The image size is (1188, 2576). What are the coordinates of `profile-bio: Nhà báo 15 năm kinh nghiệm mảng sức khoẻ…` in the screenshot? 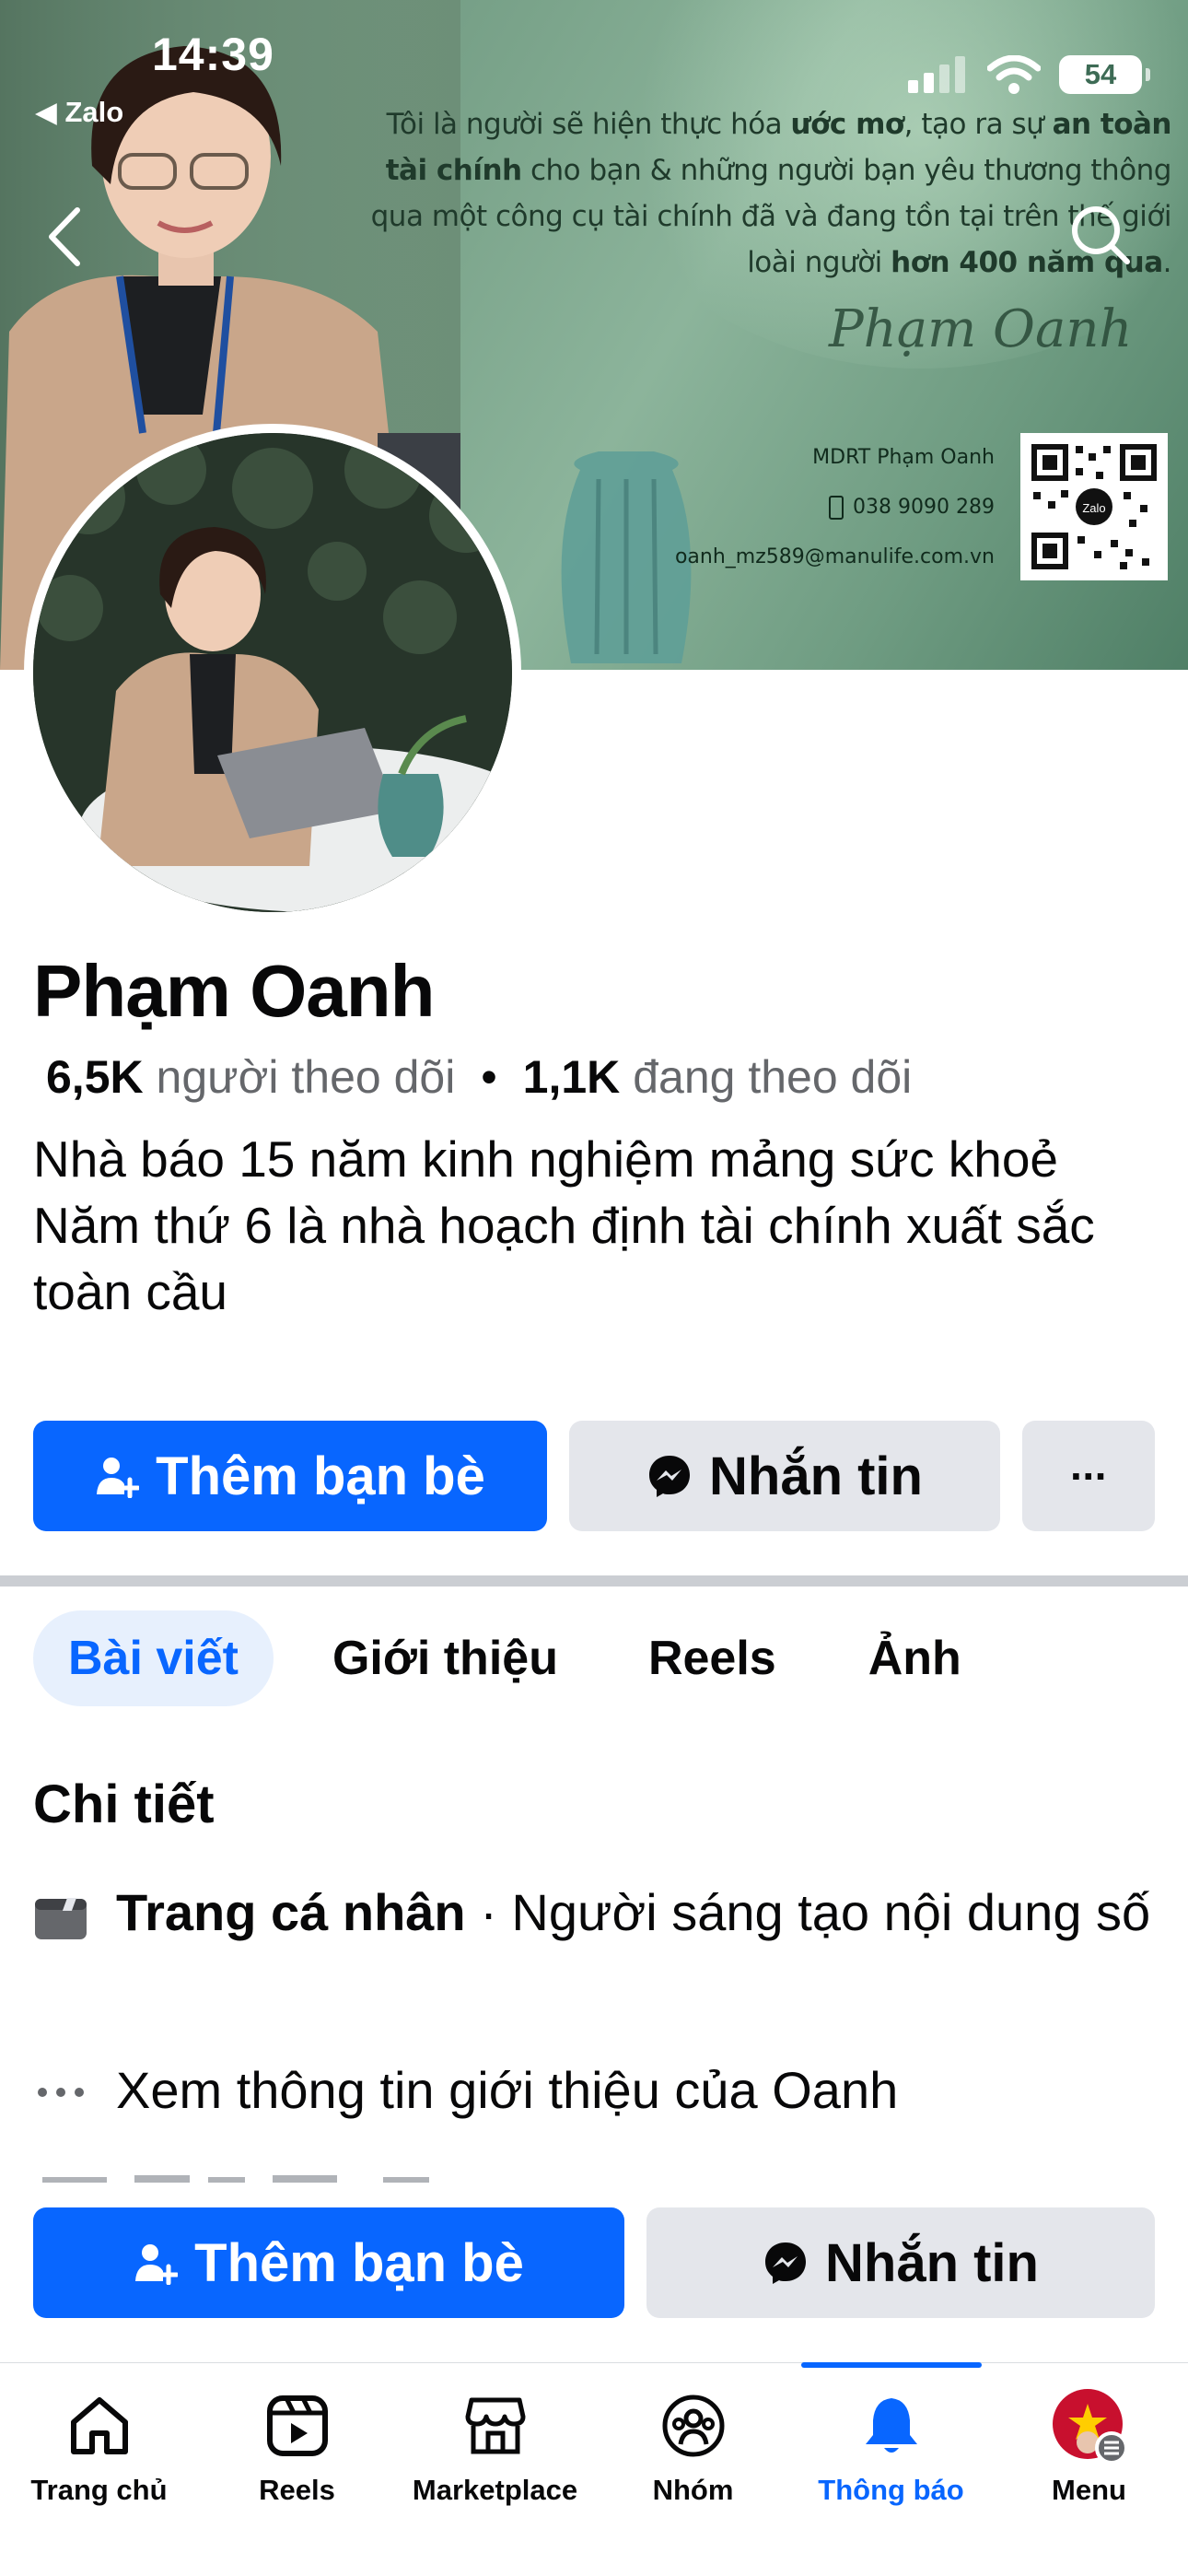 It's located at (595, 1225).